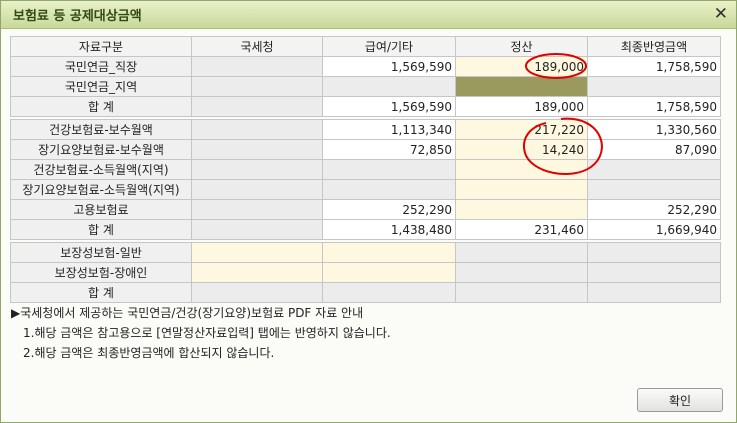 Image resolution: width=737 pixels, height=423 pixels. I want to click on notice-line-2: 2.해당 금액은 최종반영금액에 합산되지 않습니다., so click(149, 353).